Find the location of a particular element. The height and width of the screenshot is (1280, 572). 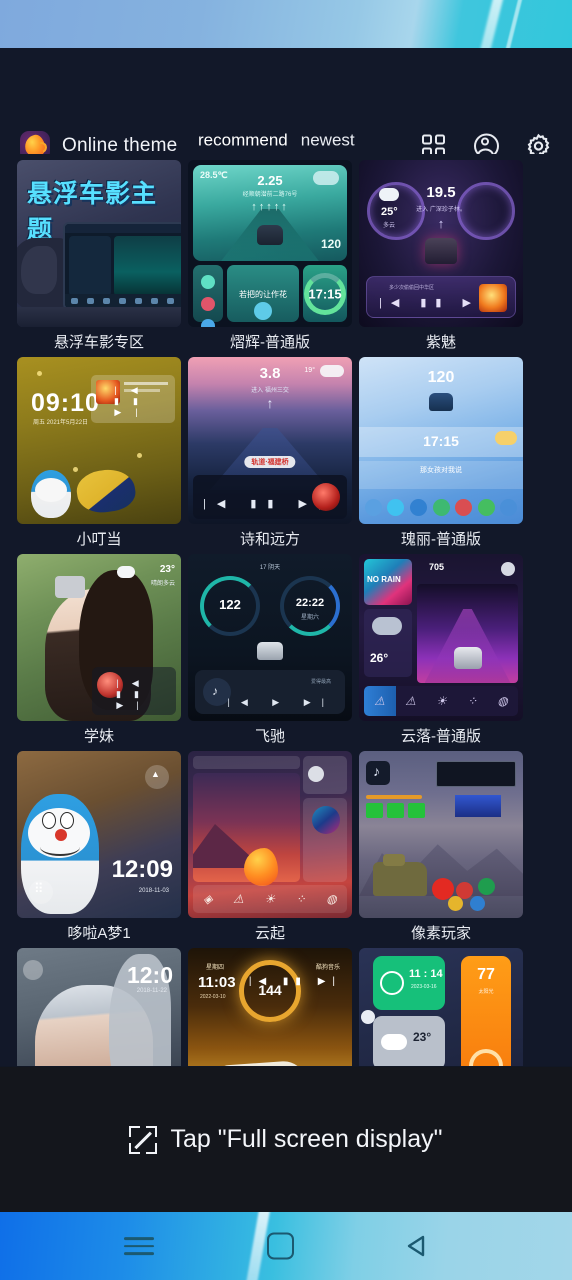

theme-label: 学妹 is located at coordinates (98, 736).